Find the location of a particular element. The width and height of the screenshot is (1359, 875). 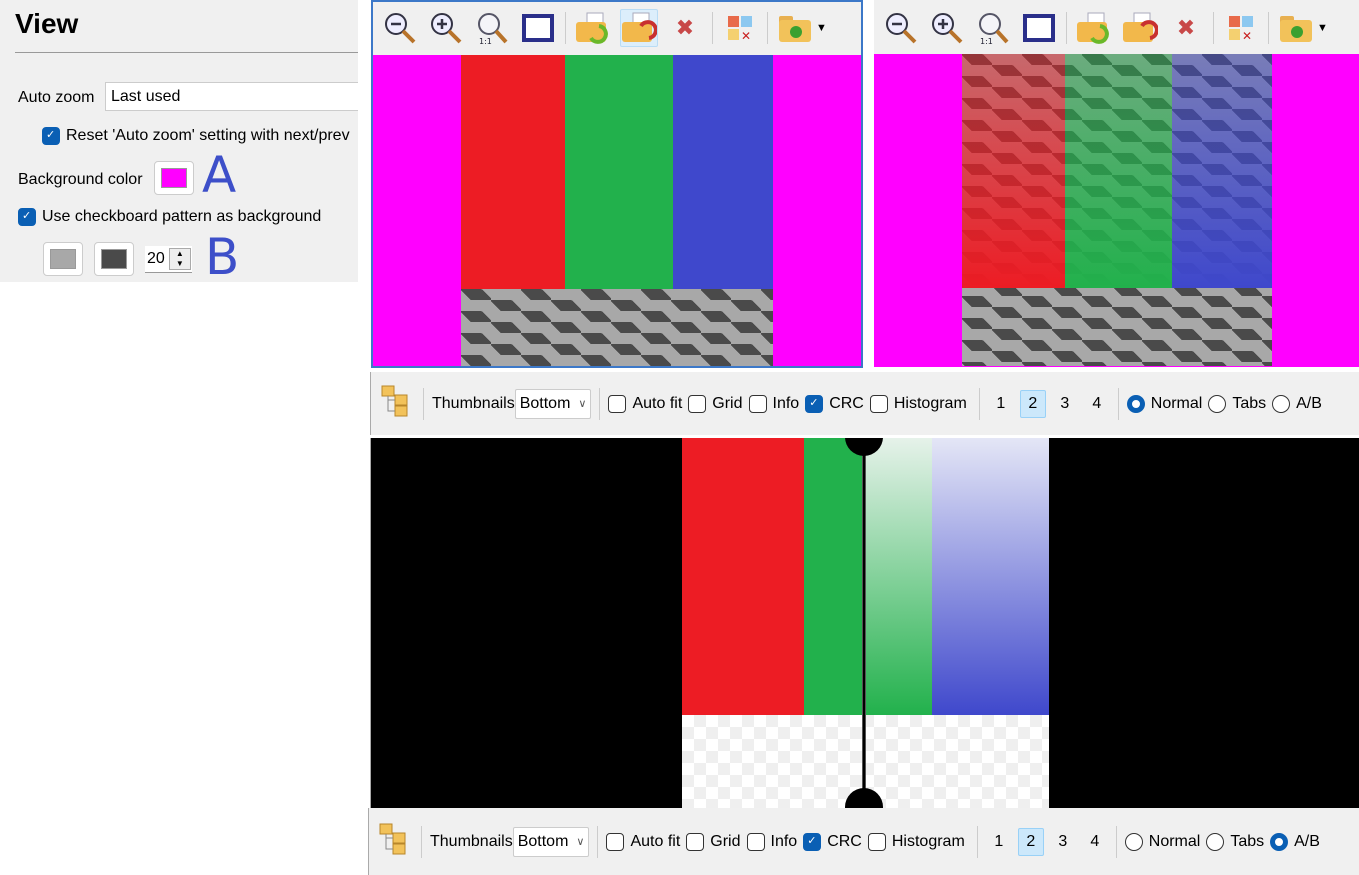

reset-auto-zoom-label: Reset 'Auto zoom' setting with next/prev is located at coordinates (208, 135).